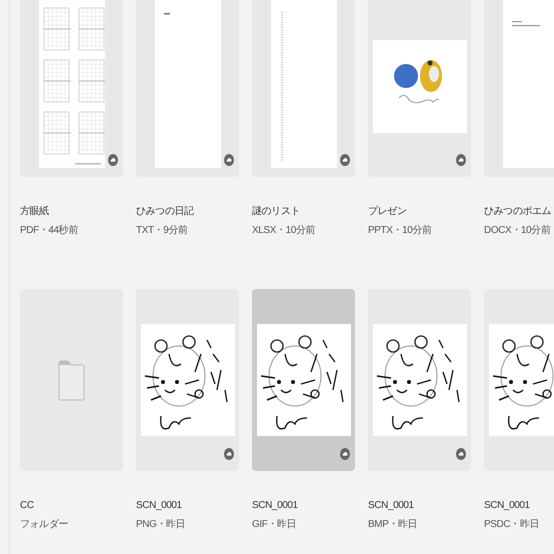 The height and width of the screenshot is (554, 554). Describe the element at coordinates (518, 231) in the screenshot. I see `file-details: DOCX・10分前` at that location.